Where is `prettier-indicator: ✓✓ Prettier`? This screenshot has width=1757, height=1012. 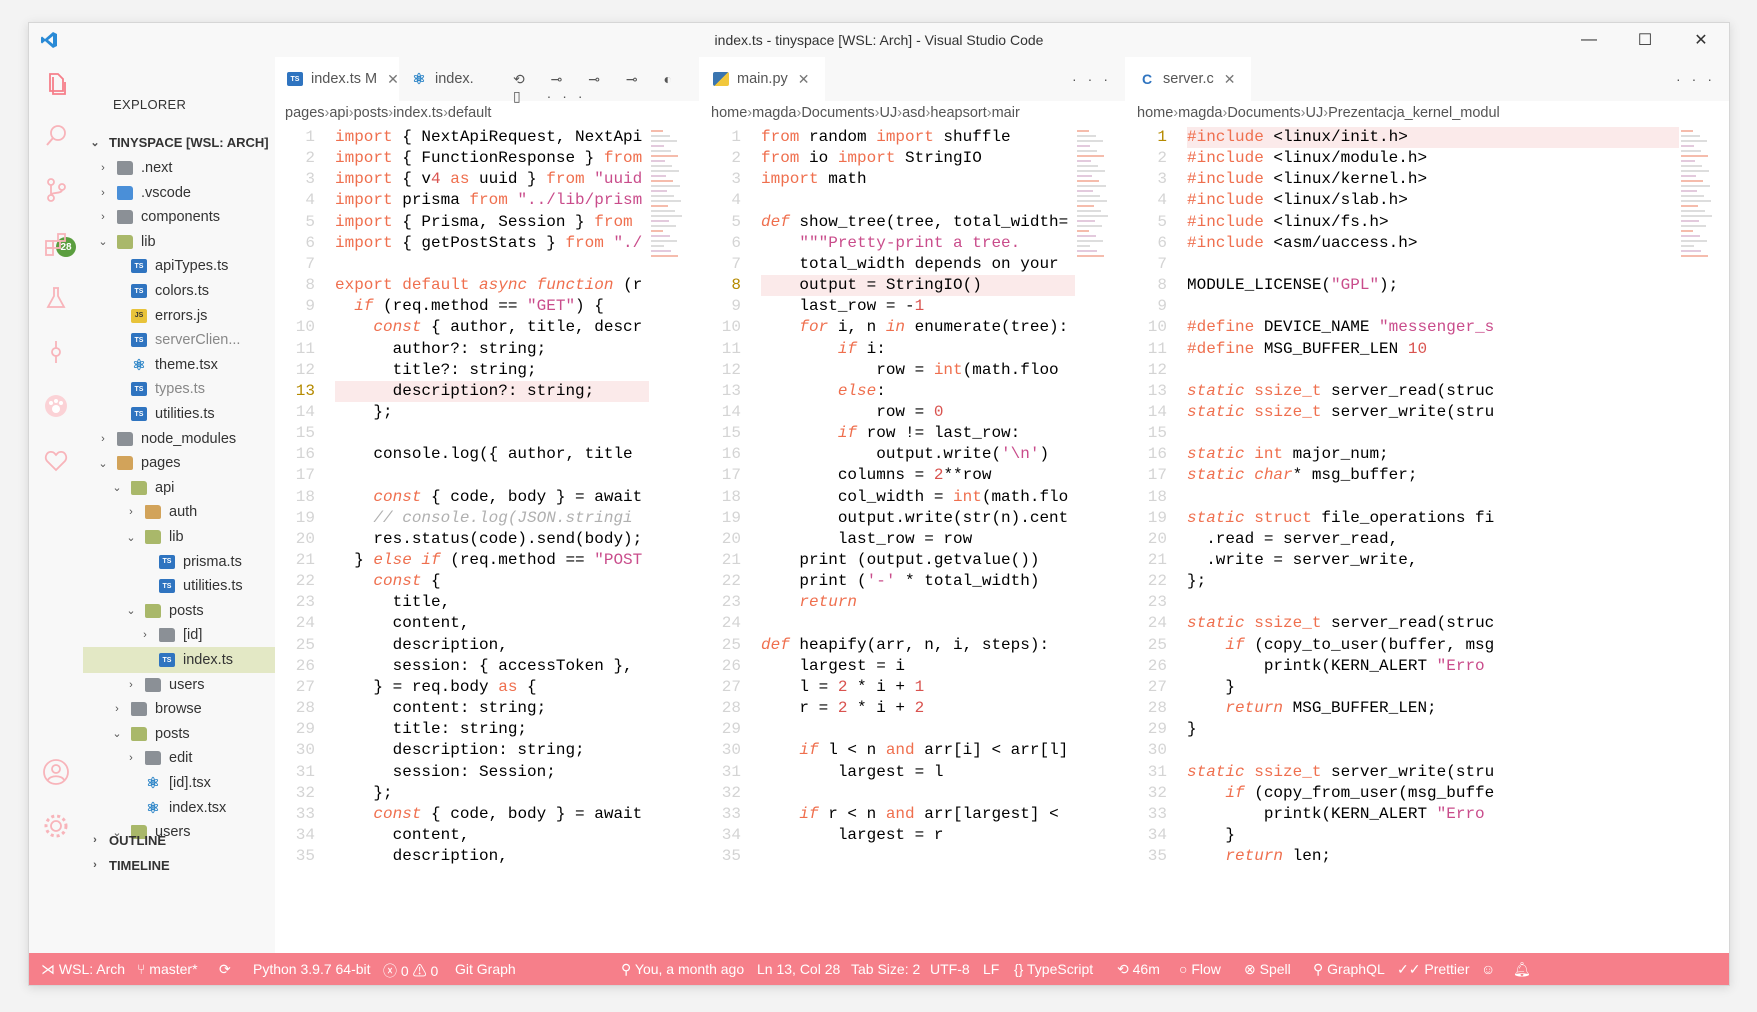
prettier-indicator: ✓✓ Prettier is located at coordinates (1433, 969).